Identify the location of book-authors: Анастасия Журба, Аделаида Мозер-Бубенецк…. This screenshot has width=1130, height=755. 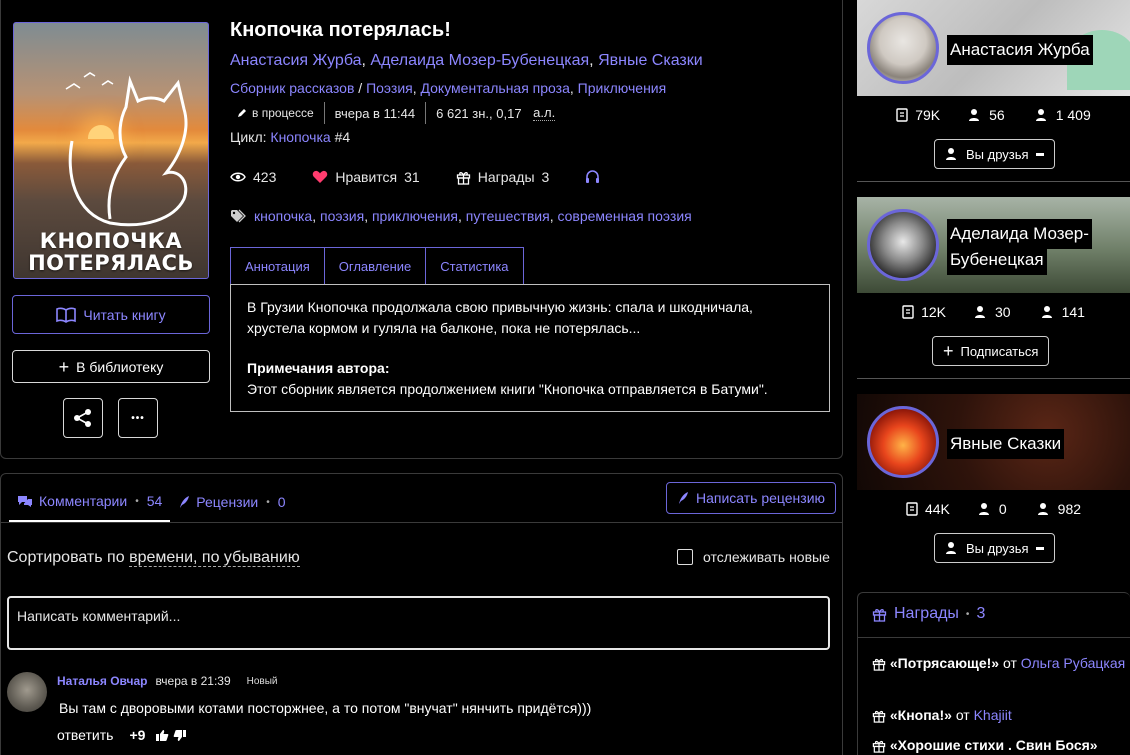
(466, 60).